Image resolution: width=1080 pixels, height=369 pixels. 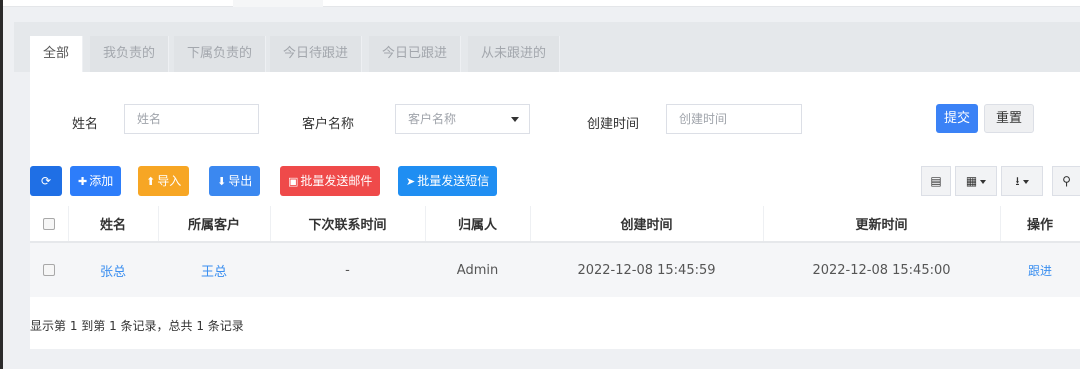 What do you see at coordinates (415, 54) in the screenshot?
I see `tab-today-done: 今日已跟进` at bounding box center [415, 54].